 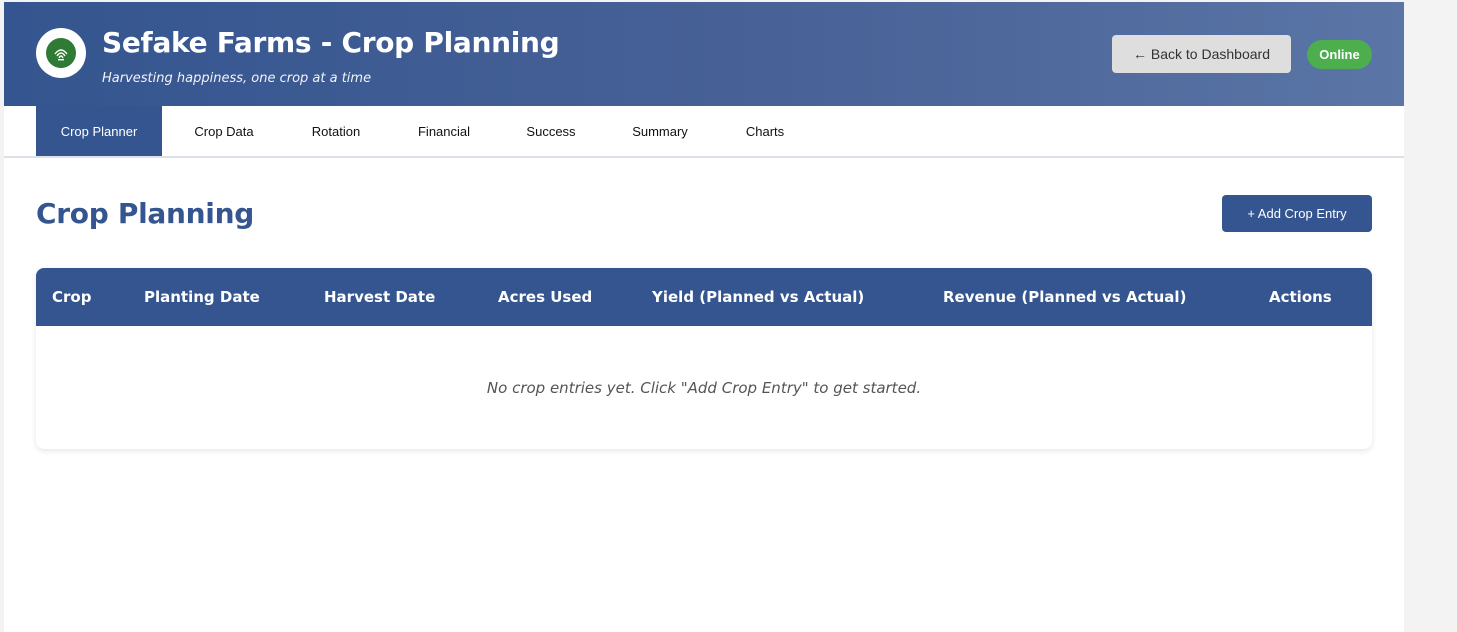 I want to click on tab-success: Success, so click(x=551, y=131).